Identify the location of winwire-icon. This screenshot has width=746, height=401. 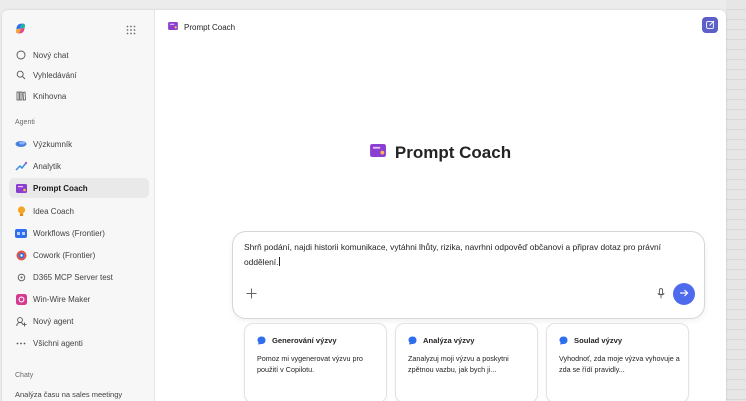
(21, 299).